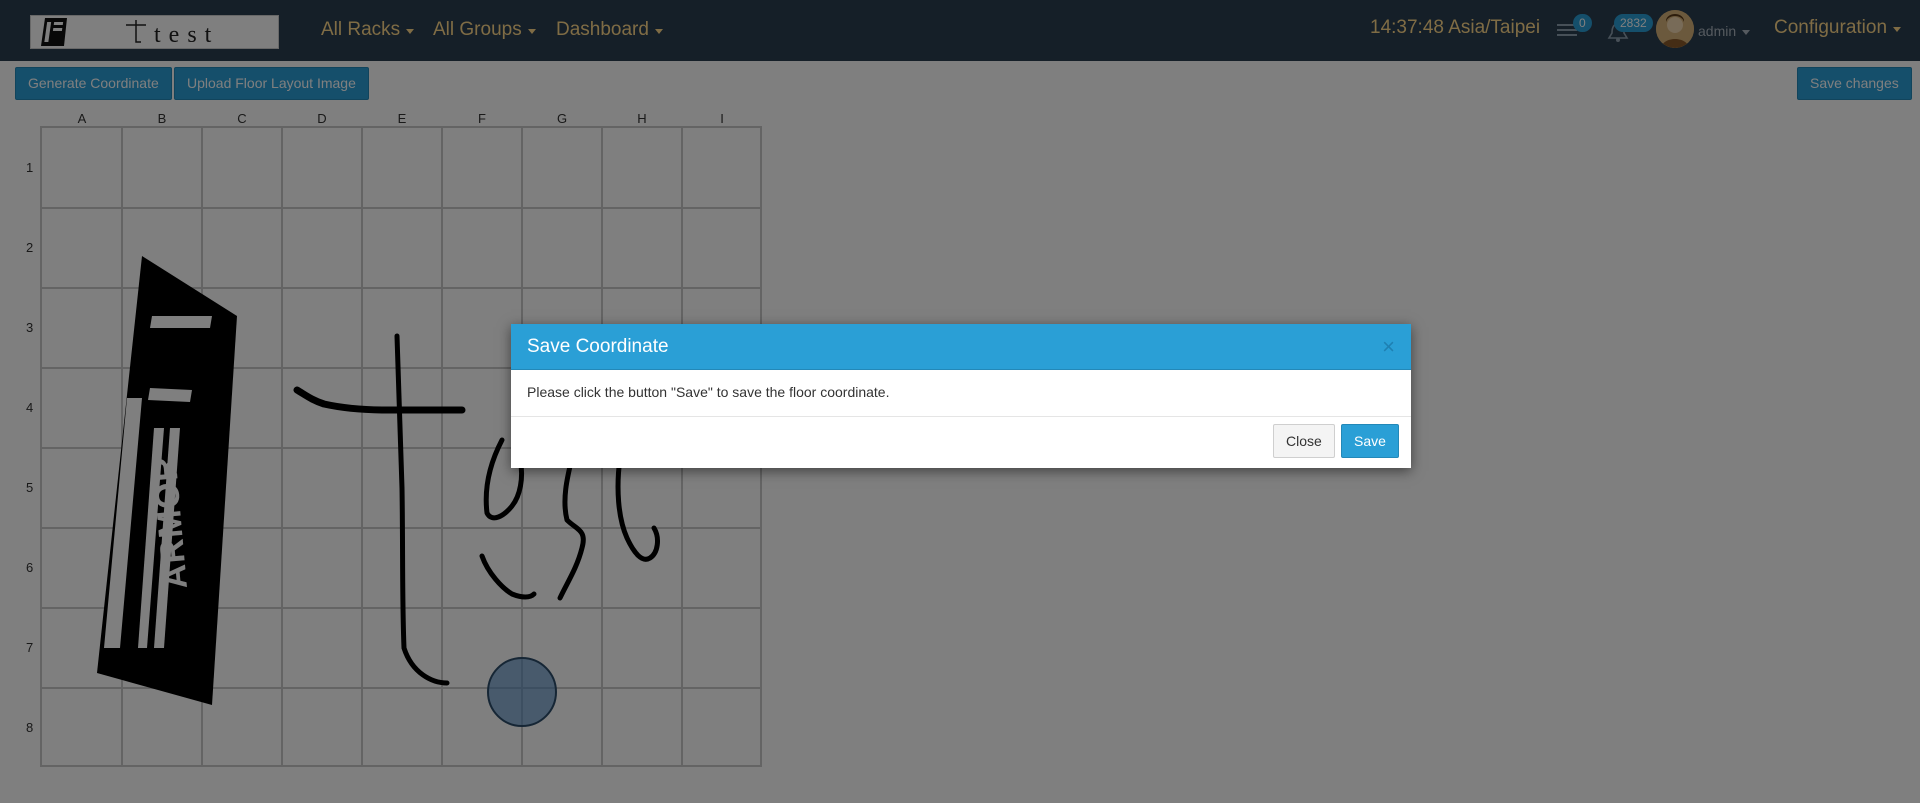  I want to click on dialog-divider, so click(961, 416).